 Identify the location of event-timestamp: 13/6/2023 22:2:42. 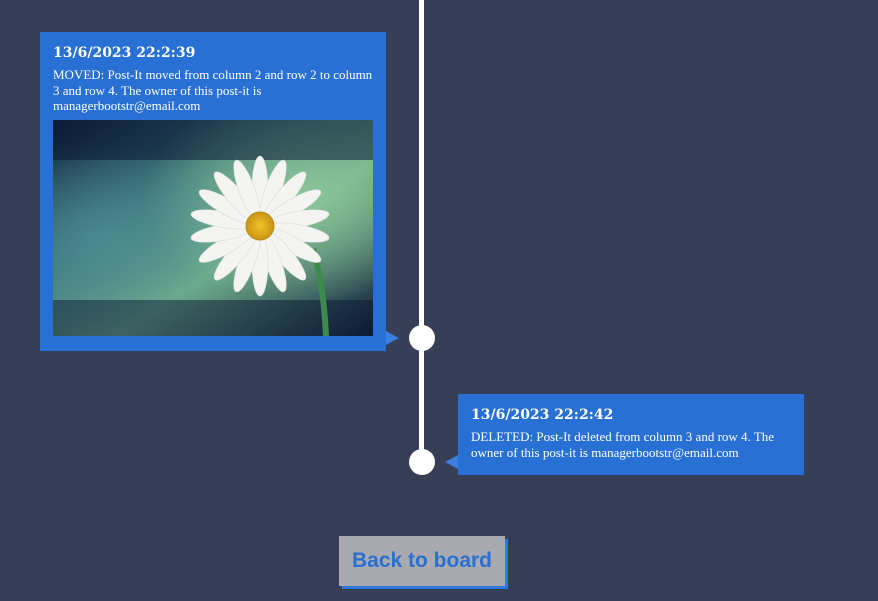
(542, 415).